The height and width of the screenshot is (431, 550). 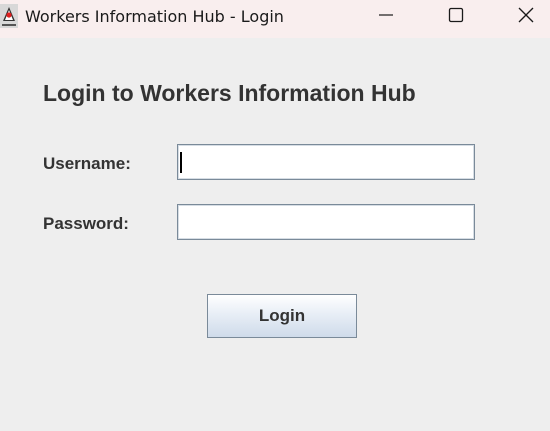 I want to click on window-title: Workers Information Hub - Login, so click(x=154, y=16).